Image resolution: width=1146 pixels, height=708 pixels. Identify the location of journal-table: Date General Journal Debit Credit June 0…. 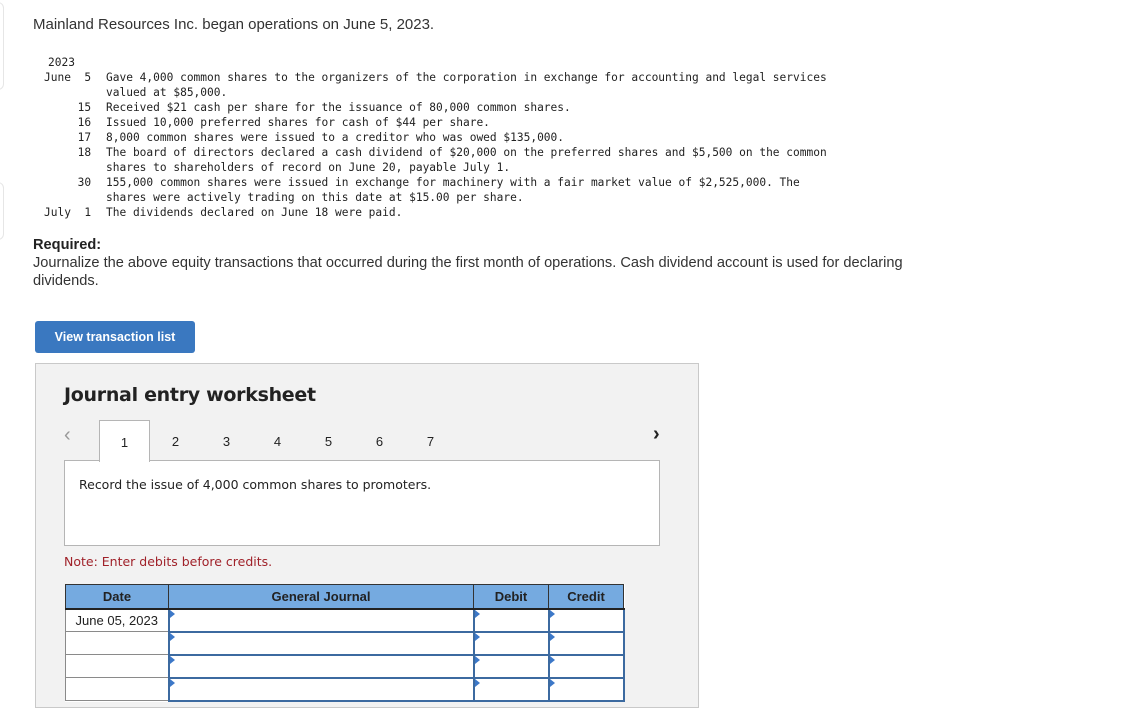
(345, 643).